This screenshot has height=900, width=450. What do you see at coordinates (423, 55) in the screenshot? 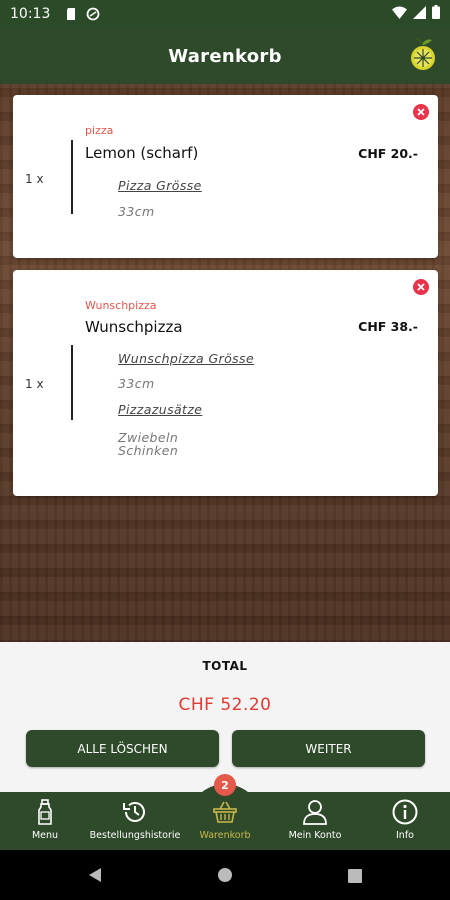
I see `lemon-logo-icon` at bounding box center [423, 55].